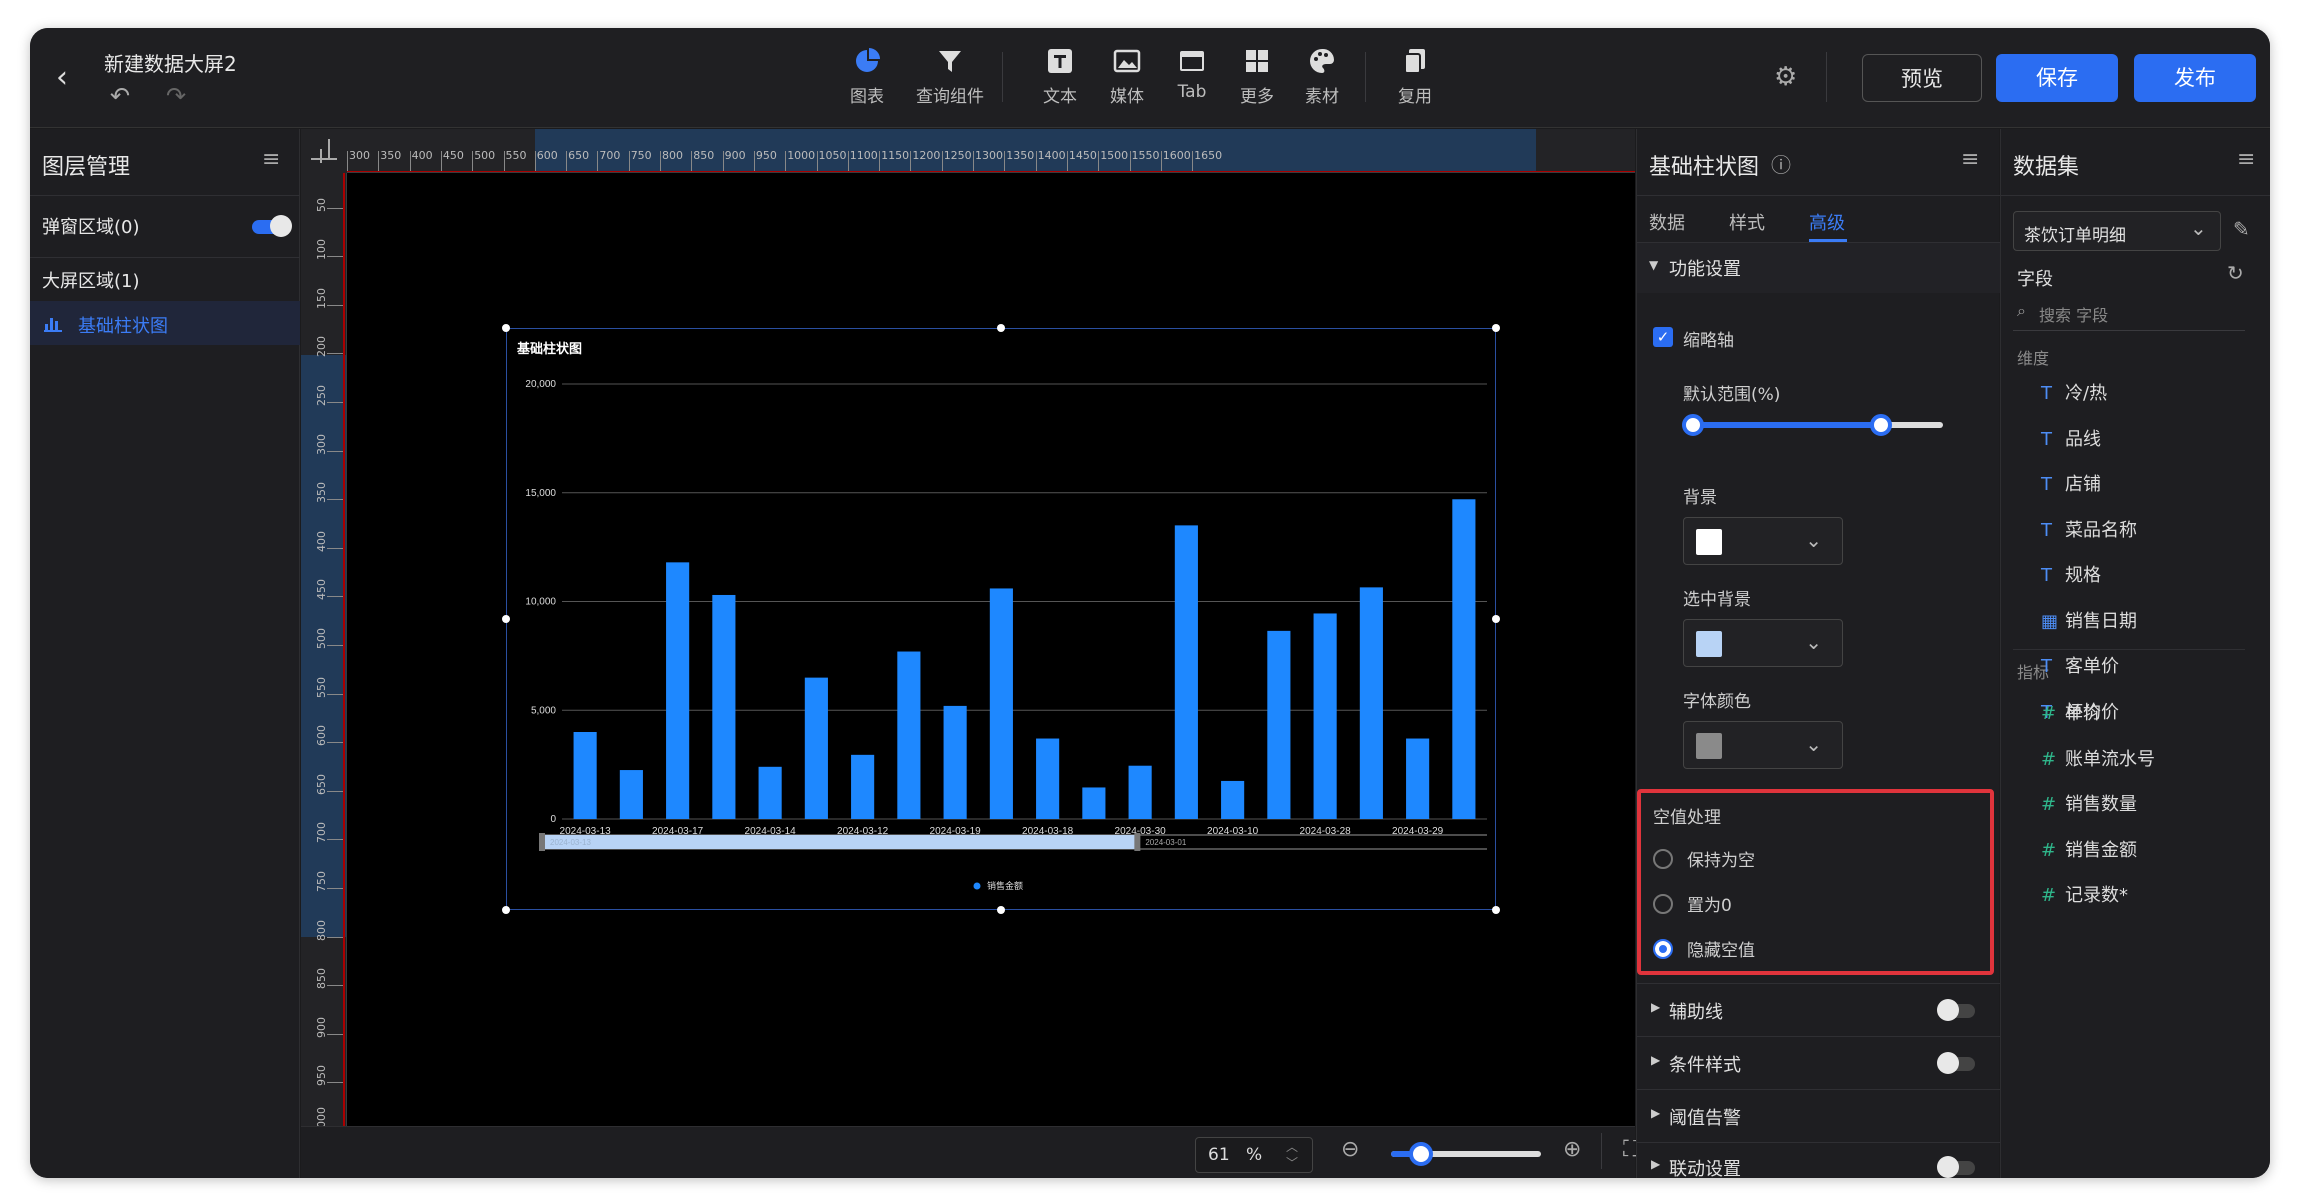 The image size is (2300, 1197). Describe the element at coordinates (950, 76) in the screenshot. I see `tool-query: 查询组件` at that location.